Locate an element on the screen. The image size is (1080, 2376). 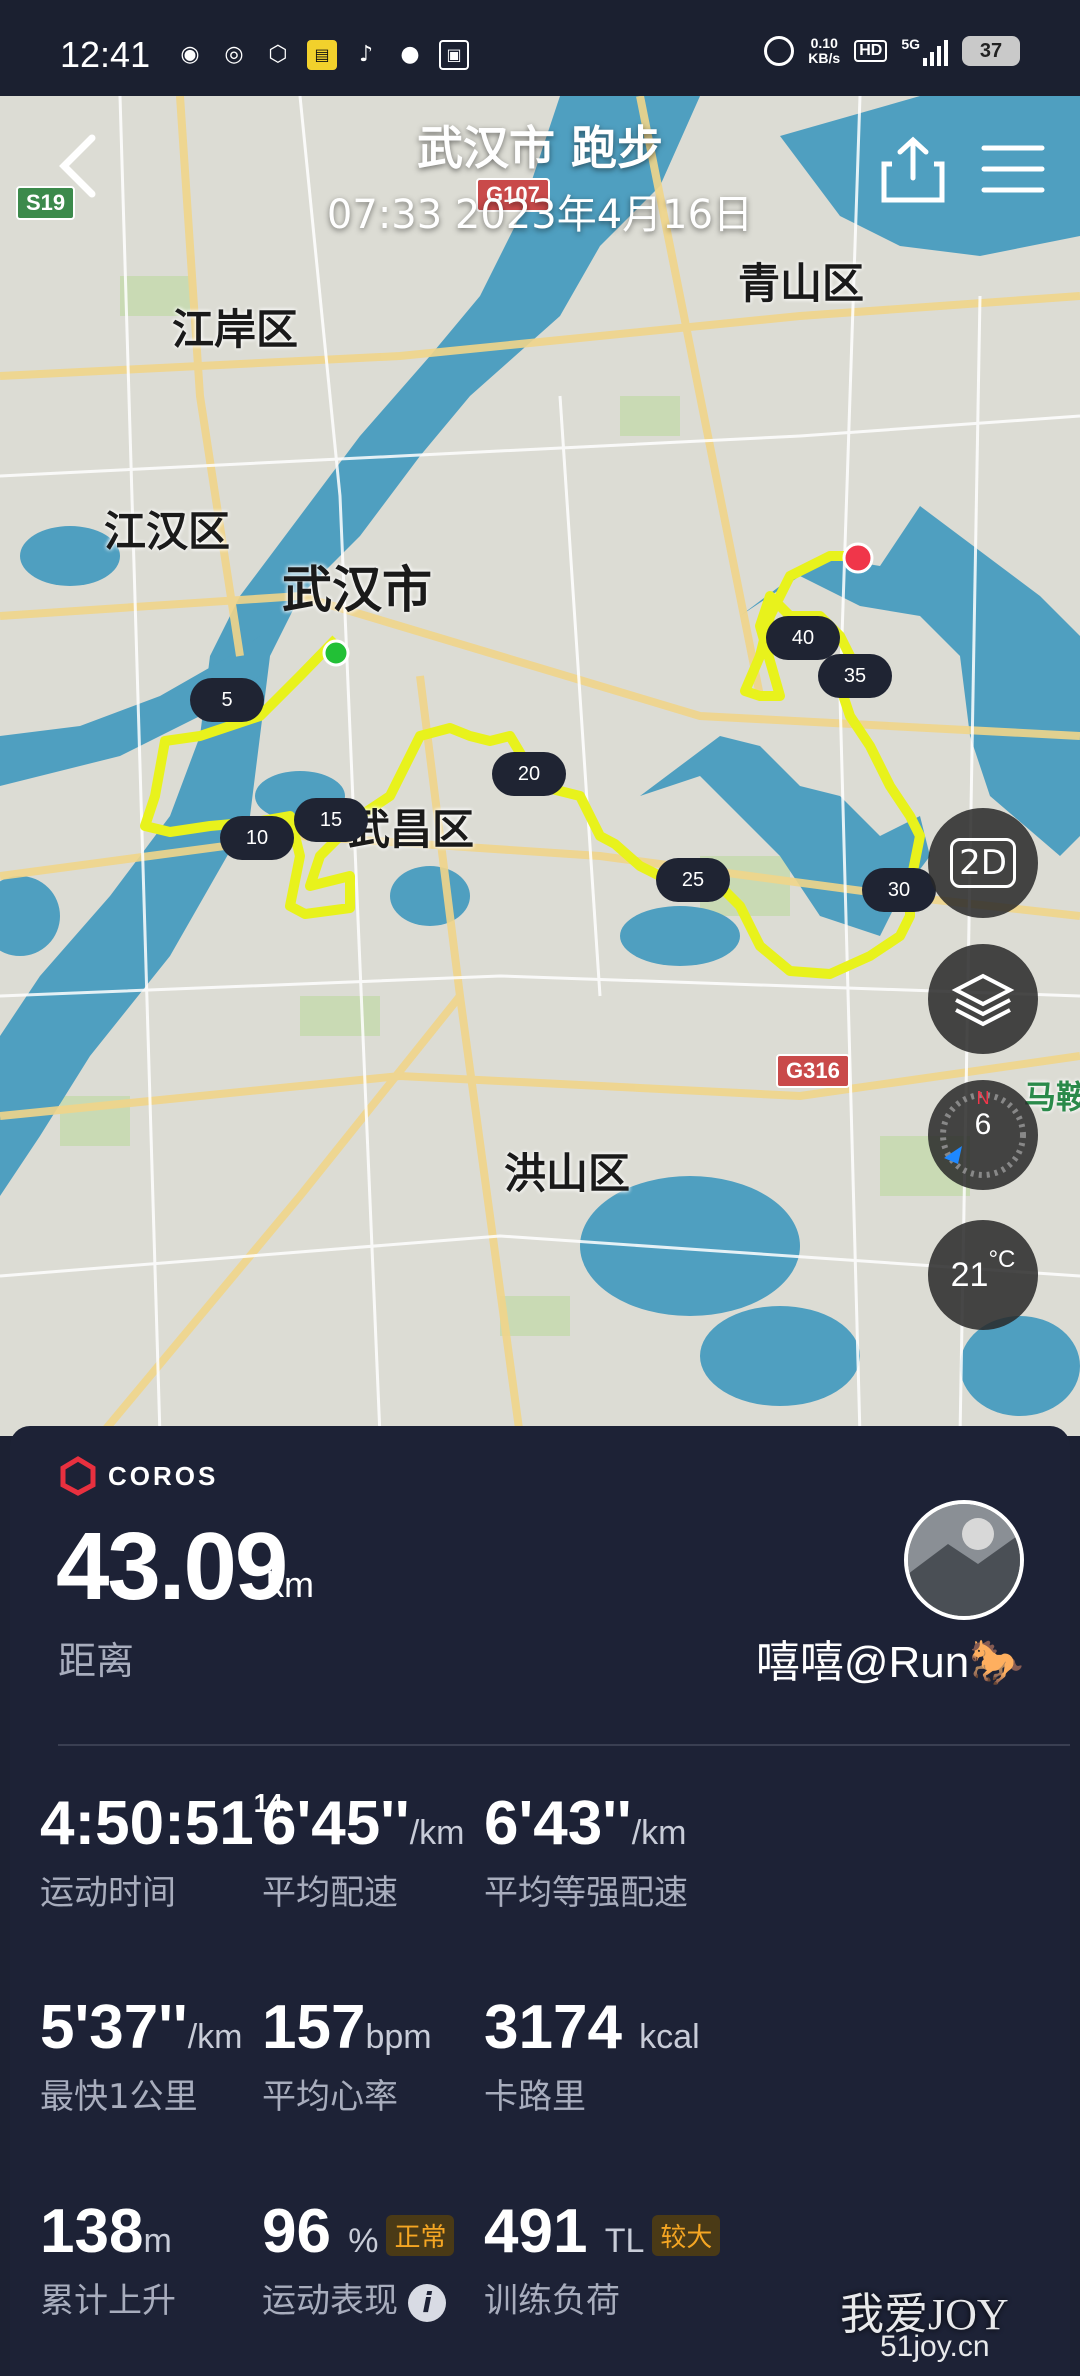
info-icon: i is located at coordinates (427, 2302).